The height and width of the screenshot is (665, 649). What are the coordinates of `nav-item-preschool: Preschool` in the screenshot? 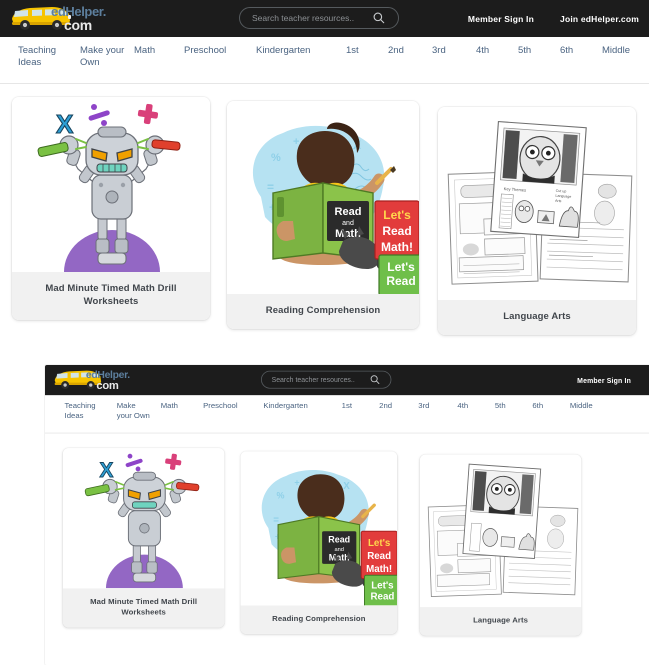 It's located at (215, 51).